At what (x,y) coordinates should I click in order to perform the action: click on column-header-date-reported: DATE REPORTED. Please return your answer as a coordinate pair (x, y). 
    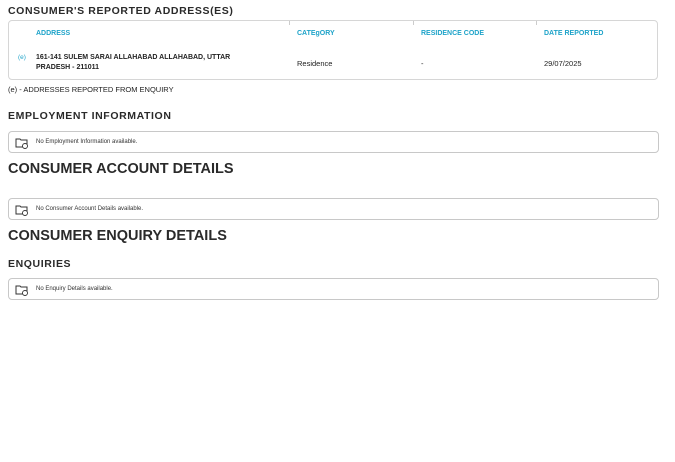
    Looking at the image, I should click on (574, 33).